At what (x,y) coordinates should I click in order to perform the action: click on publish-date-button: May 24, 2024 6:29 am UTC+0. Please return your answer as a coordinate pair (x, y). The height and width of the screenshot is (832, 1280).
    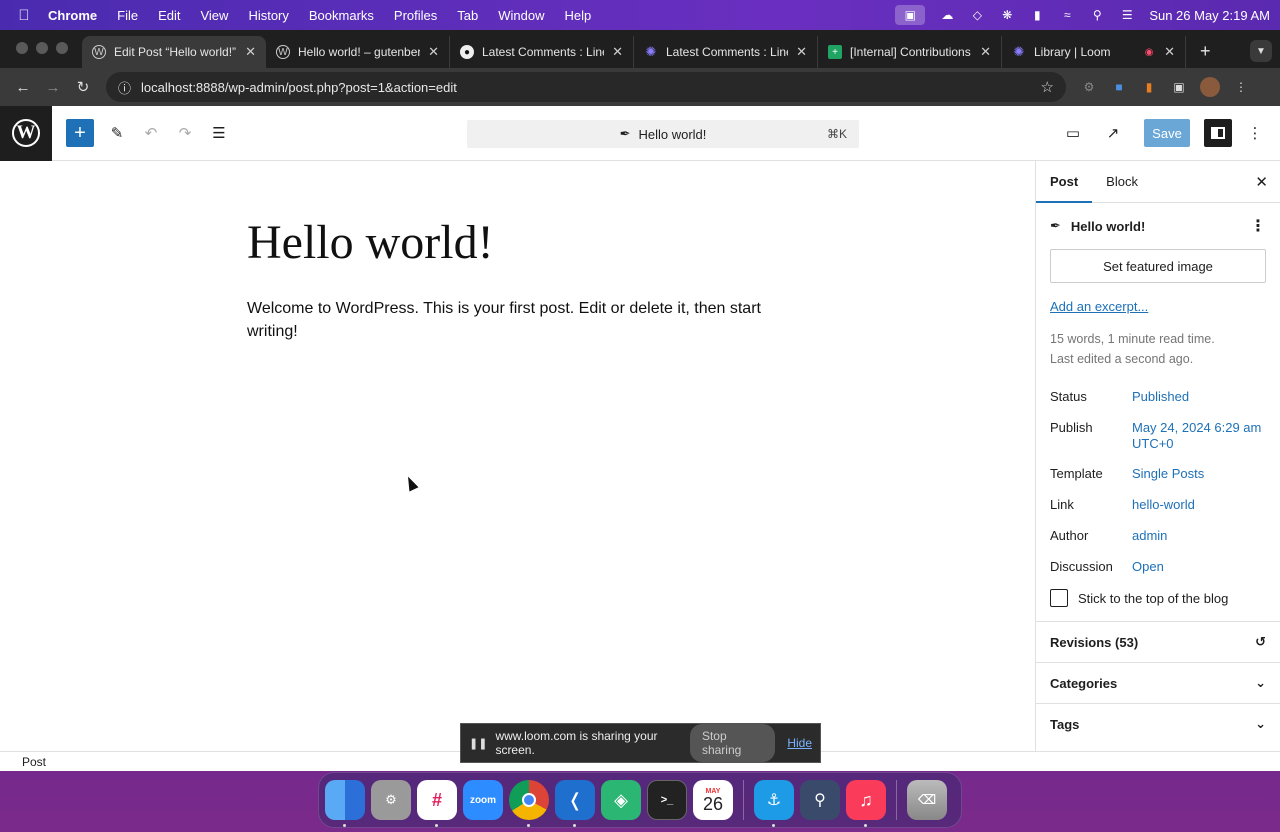
    Looking at the image, I should click on (1199, 436).